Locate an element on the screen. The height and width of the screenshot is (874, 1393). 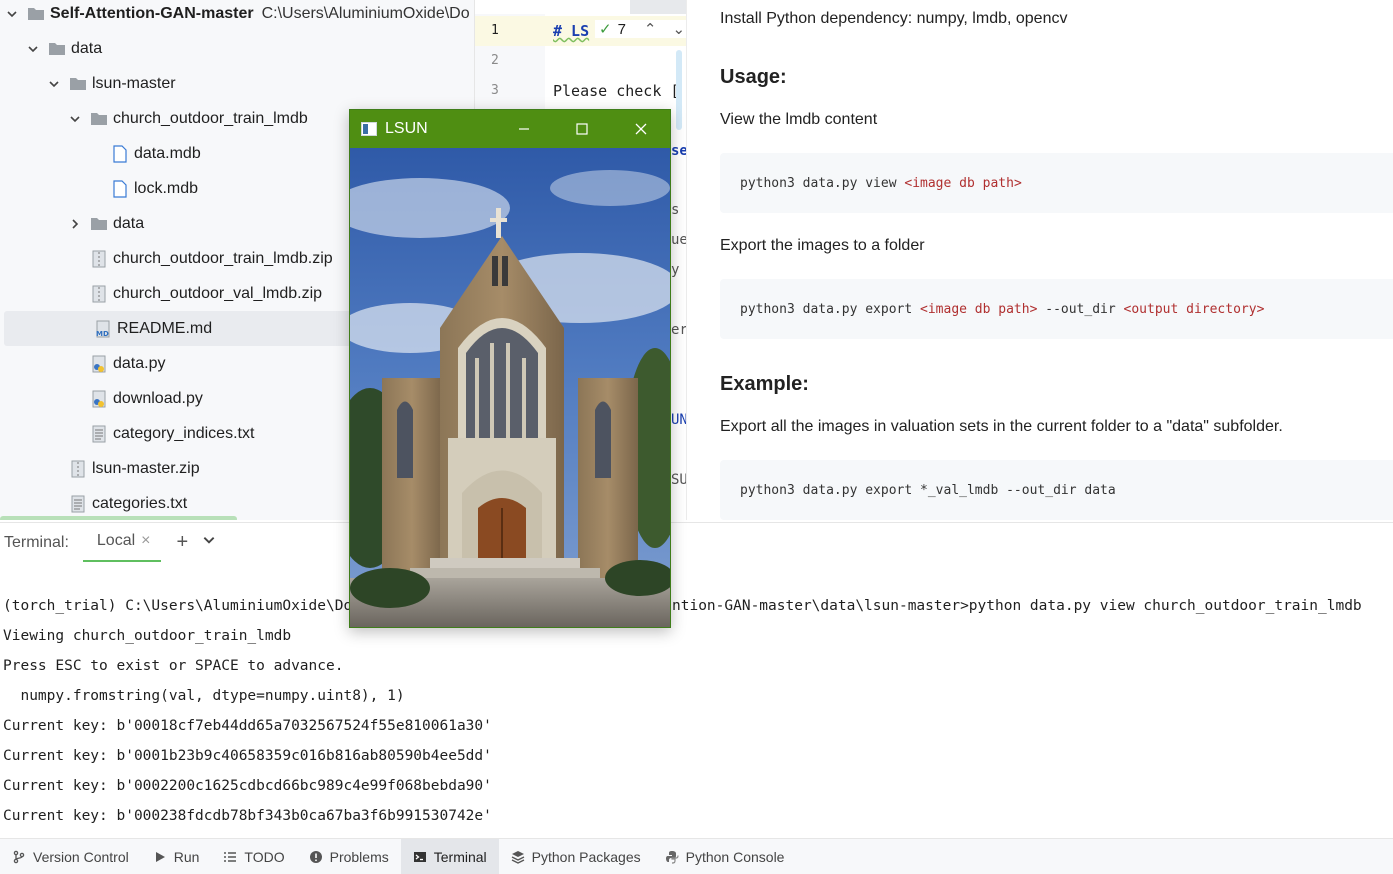
terminal-prompt-left: (torch_trial) C:\Users\AluminiumOxide\Do is located at coordinates (178, 606).